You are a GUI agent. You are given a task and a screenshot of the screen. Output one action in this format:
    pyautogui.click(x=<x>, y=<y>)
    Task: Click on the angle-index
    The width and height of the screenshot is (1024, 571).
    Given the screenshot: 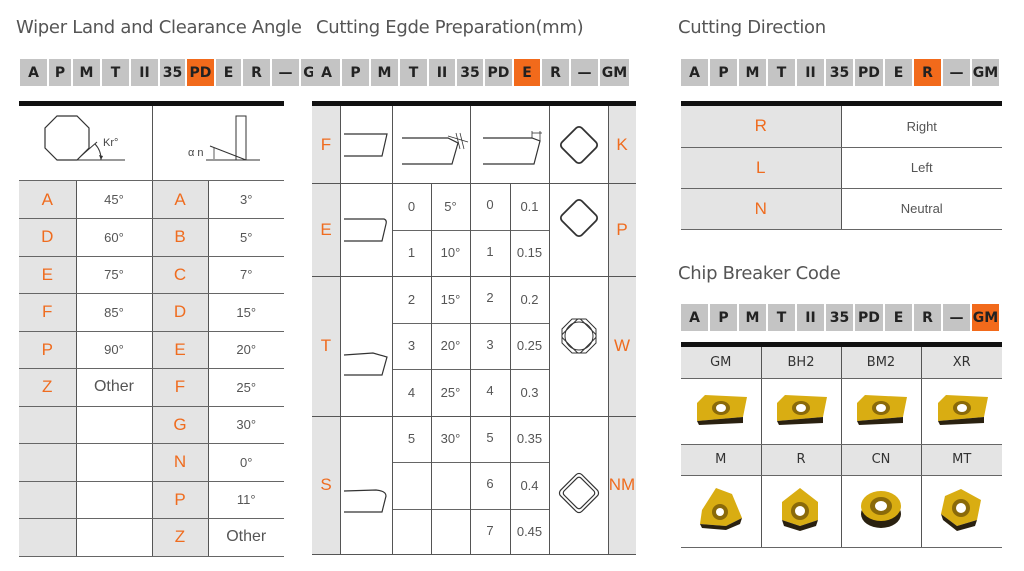 What is the action you would take?
    pyautogui.click(x=411, y=532)
    